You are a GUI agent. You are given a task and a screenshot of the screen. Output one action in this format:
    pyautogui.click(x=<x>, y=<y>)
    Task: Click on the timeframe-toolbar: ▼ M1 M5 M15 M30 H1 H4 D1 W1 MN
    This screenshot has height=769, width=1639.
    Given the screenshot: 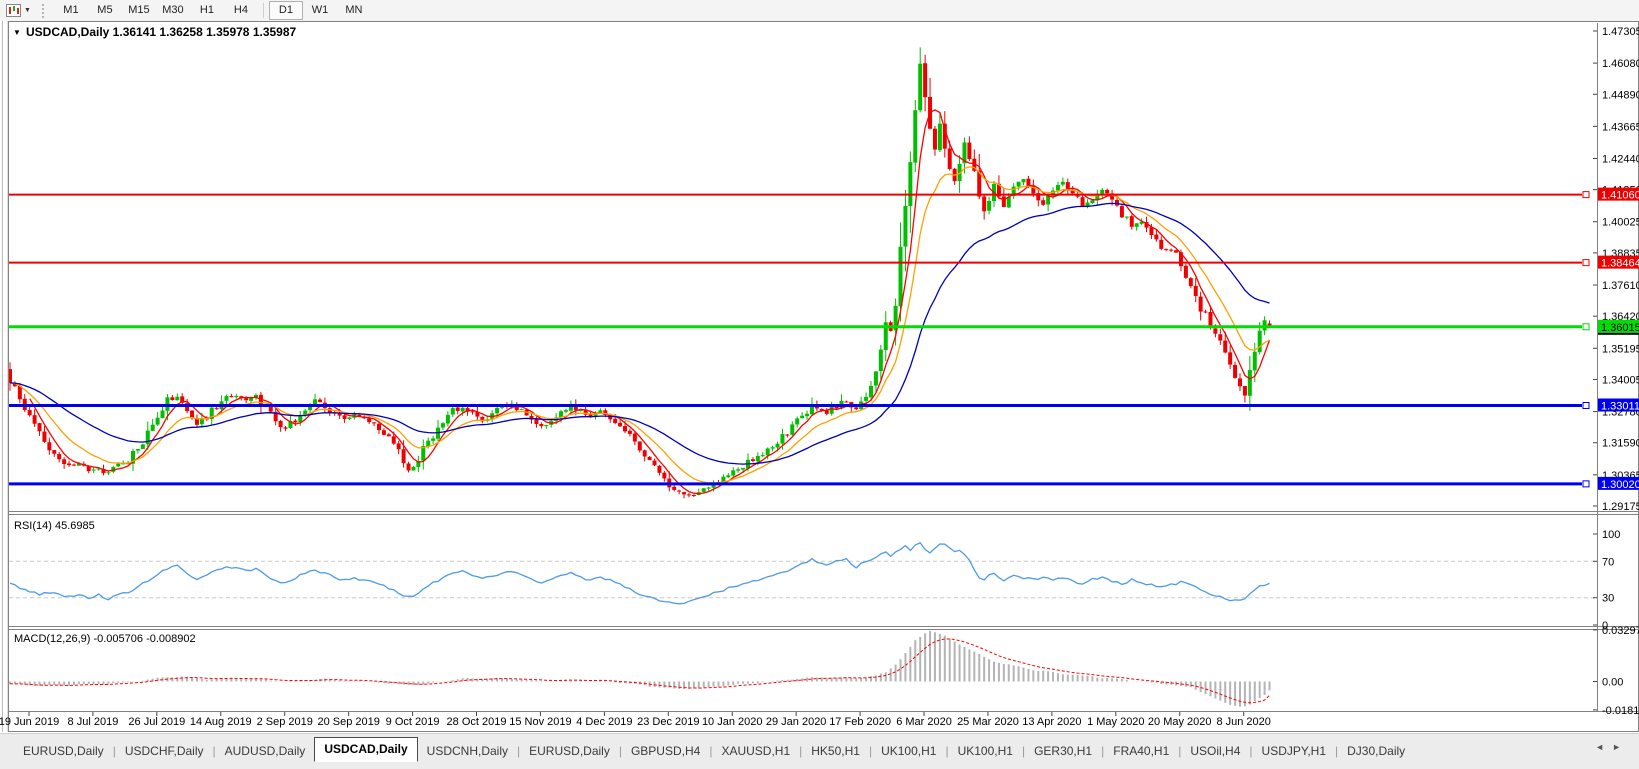 What is the action you would take?
    pyautogui.click(x=819, y=11)
    